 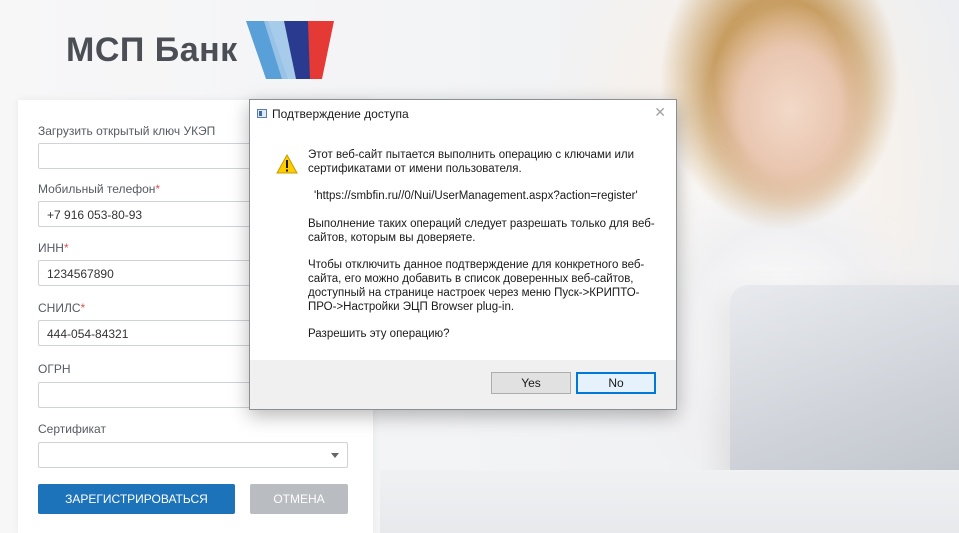 I want to click on mobile-phone-label: Мобильный телефон*, so click(x=99, y=189).